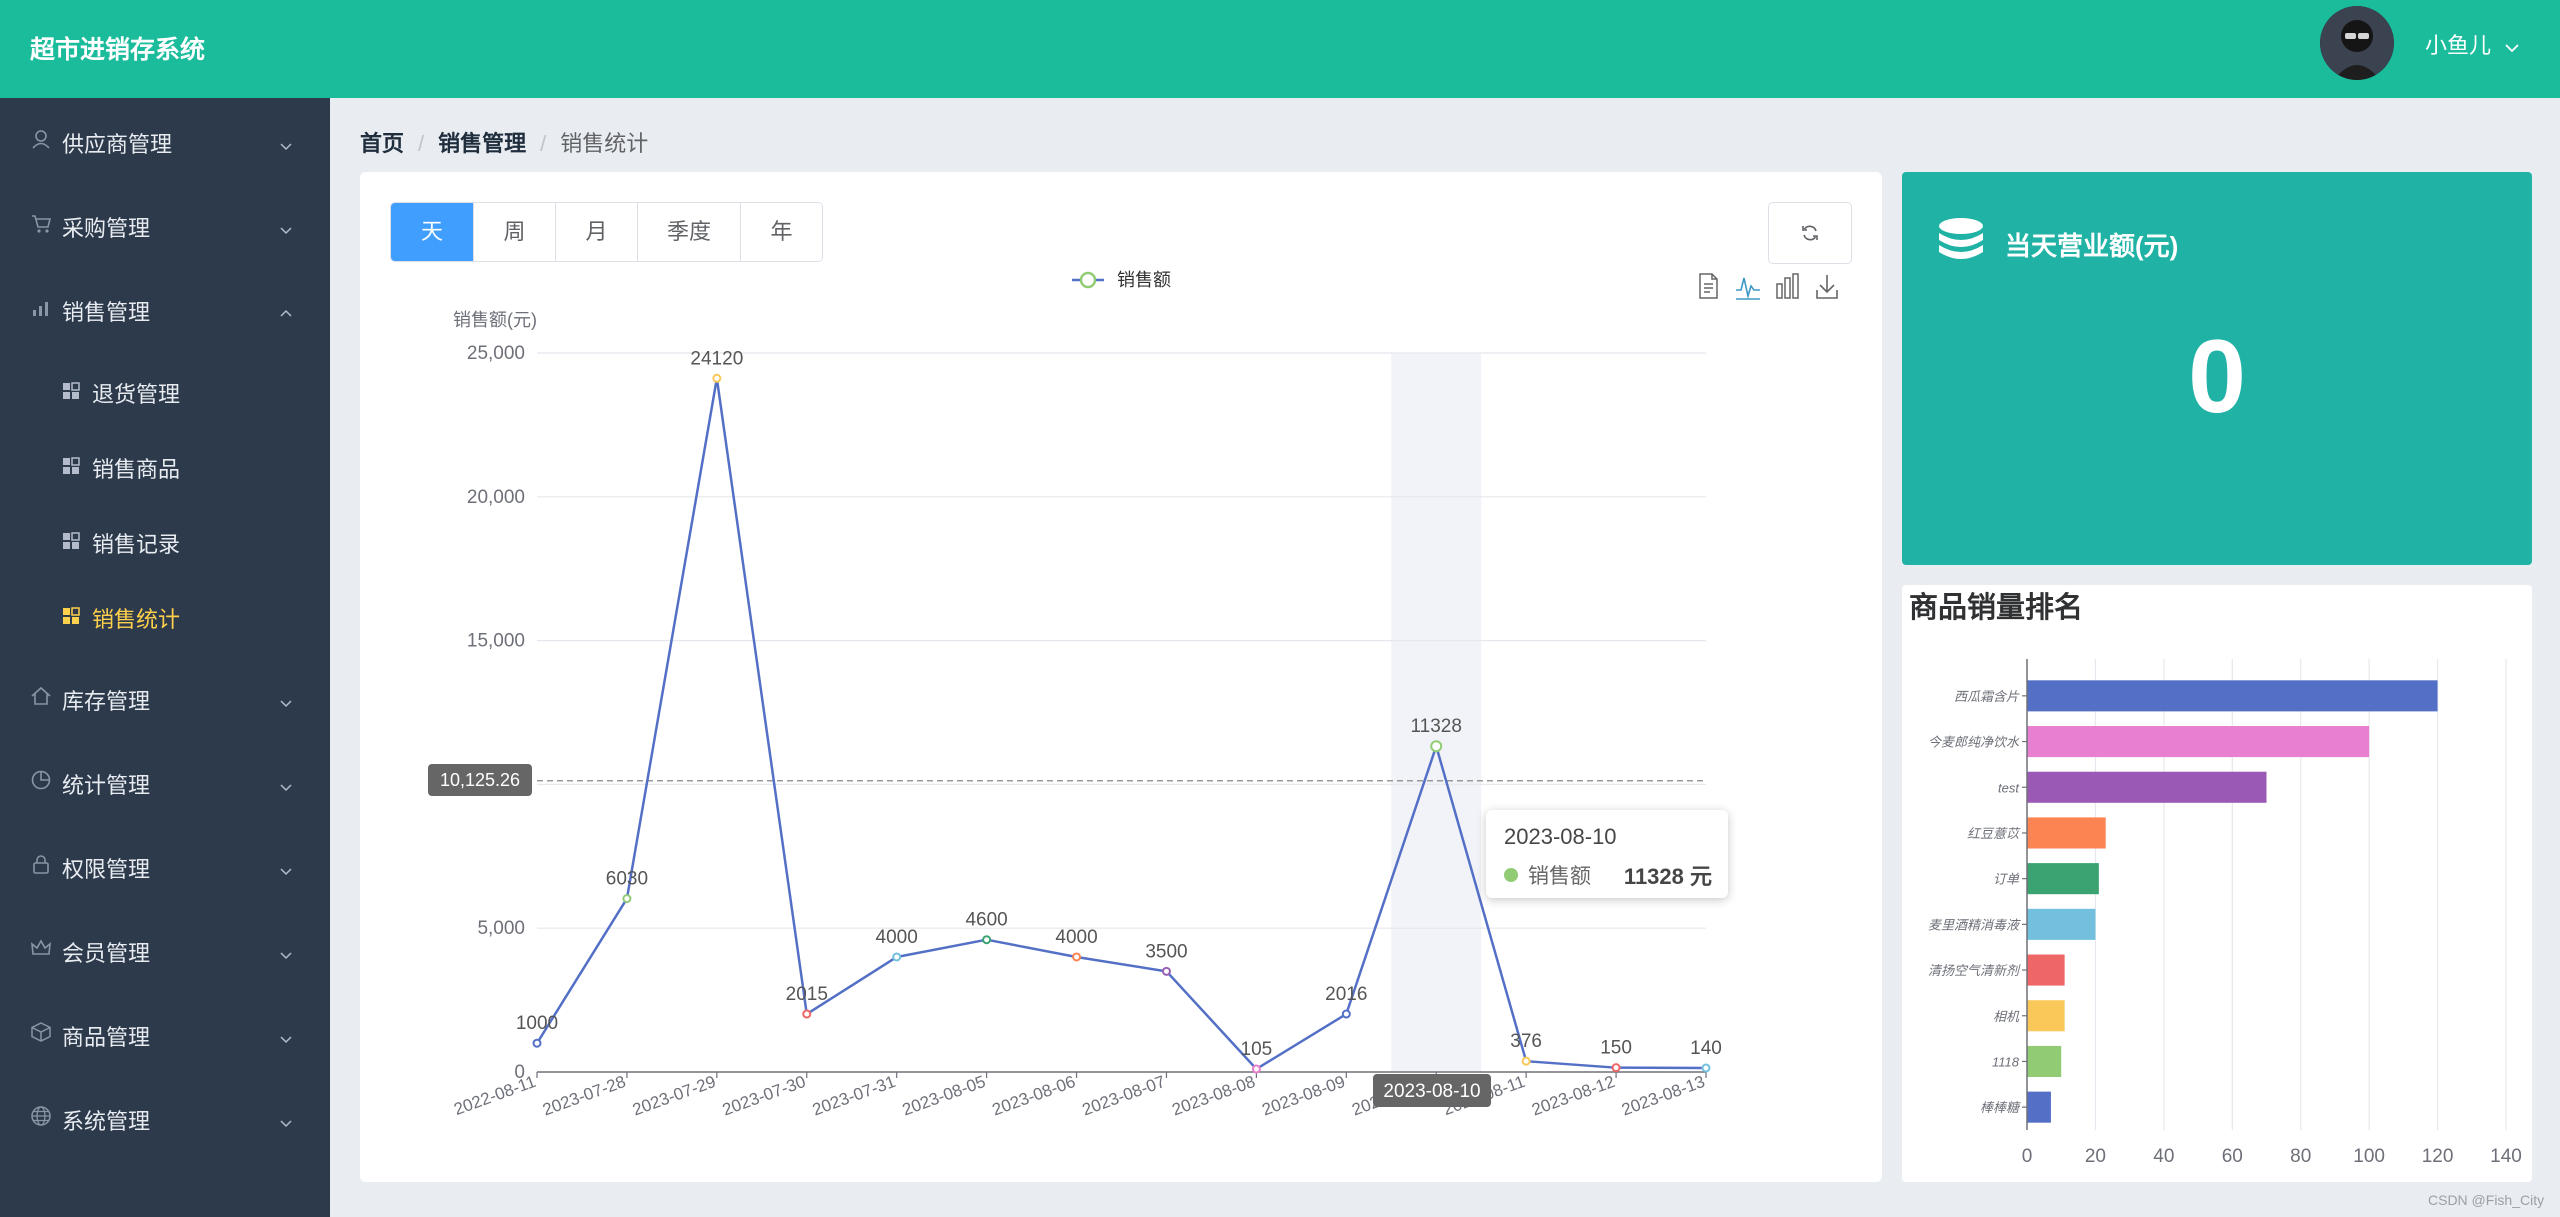  Describe the element at coordinates (1748, 288) in the screenshot. I see `line-chart-icon` at that location.